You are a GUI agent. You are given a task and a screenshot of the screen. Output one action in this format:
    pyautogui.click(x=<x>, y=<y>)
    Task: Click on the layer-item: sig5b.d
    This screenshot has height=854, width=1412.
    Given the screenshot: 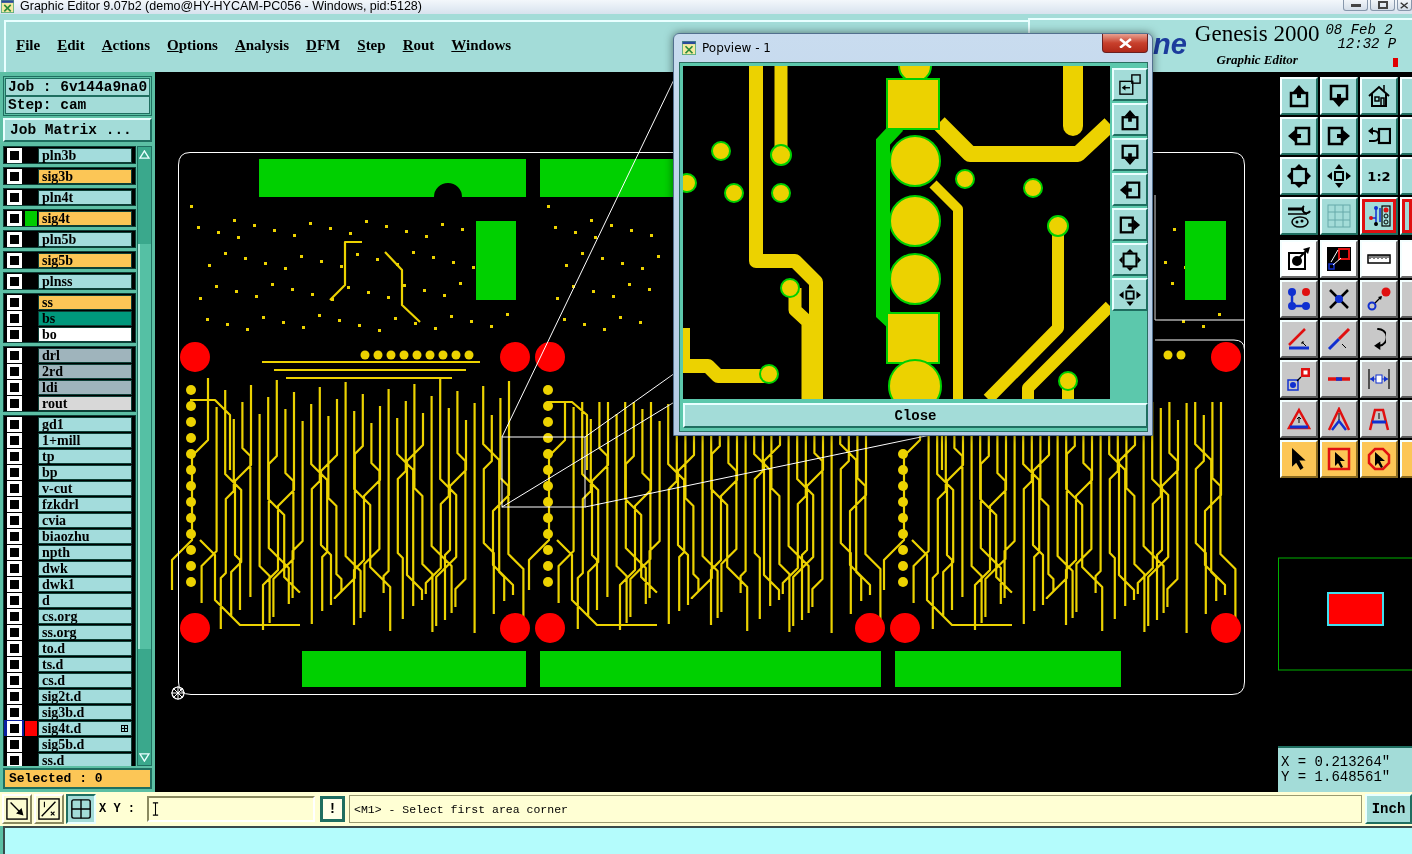 What is the action you would take?
    pyautogui.click(x=85, y=744)
    